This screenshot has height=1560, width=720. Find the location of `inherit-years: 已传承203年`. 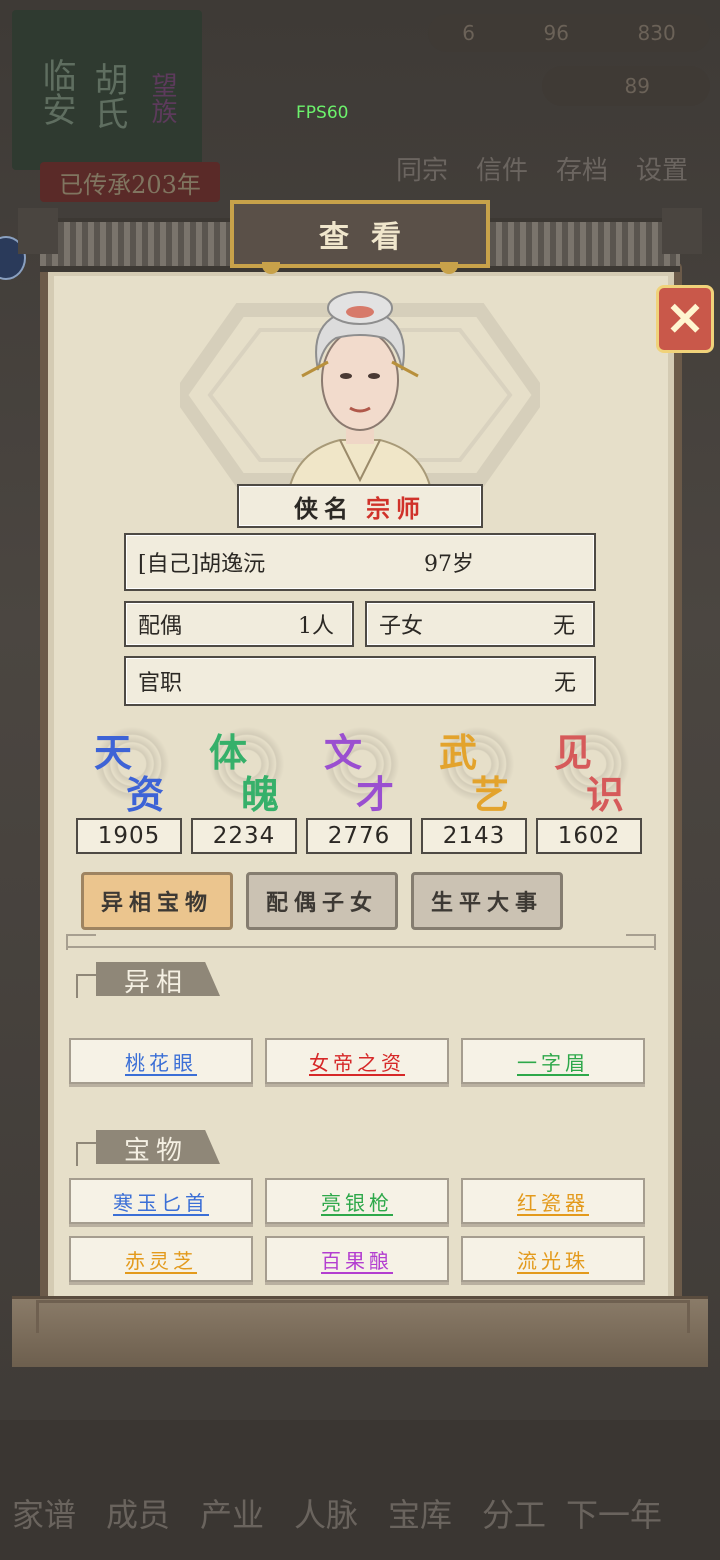

inherit-years: 已传承203年 is located at coordinates (130, 182).